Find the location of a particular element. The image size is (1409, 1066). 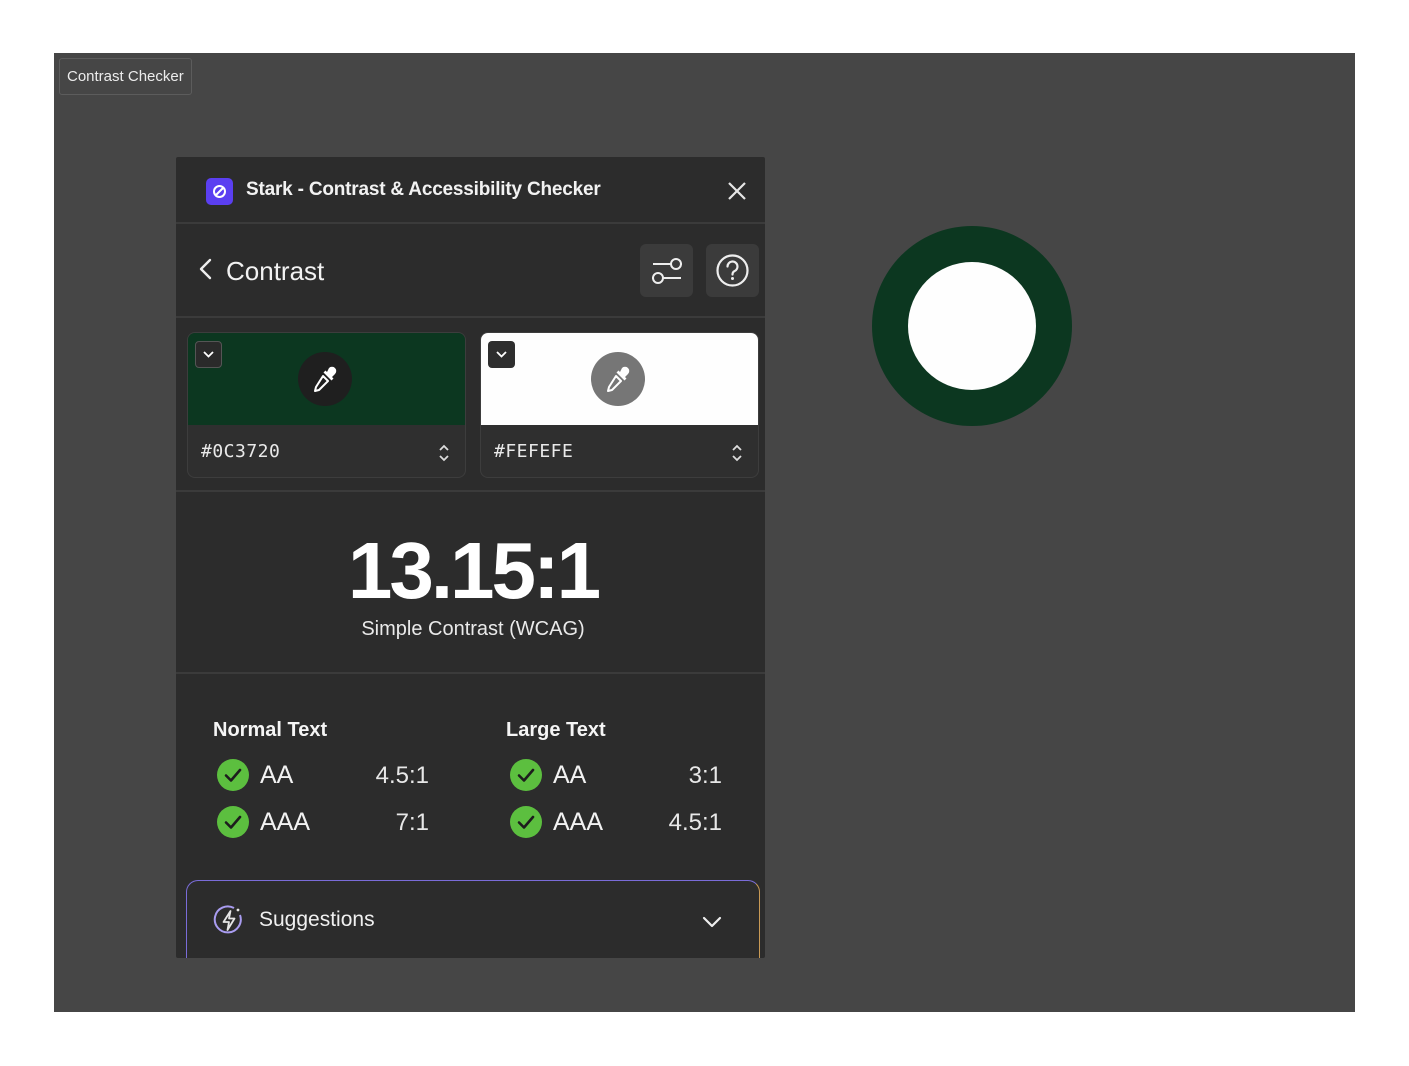

normal-text-heading: Normal Text is located at coordinates (270, 730).